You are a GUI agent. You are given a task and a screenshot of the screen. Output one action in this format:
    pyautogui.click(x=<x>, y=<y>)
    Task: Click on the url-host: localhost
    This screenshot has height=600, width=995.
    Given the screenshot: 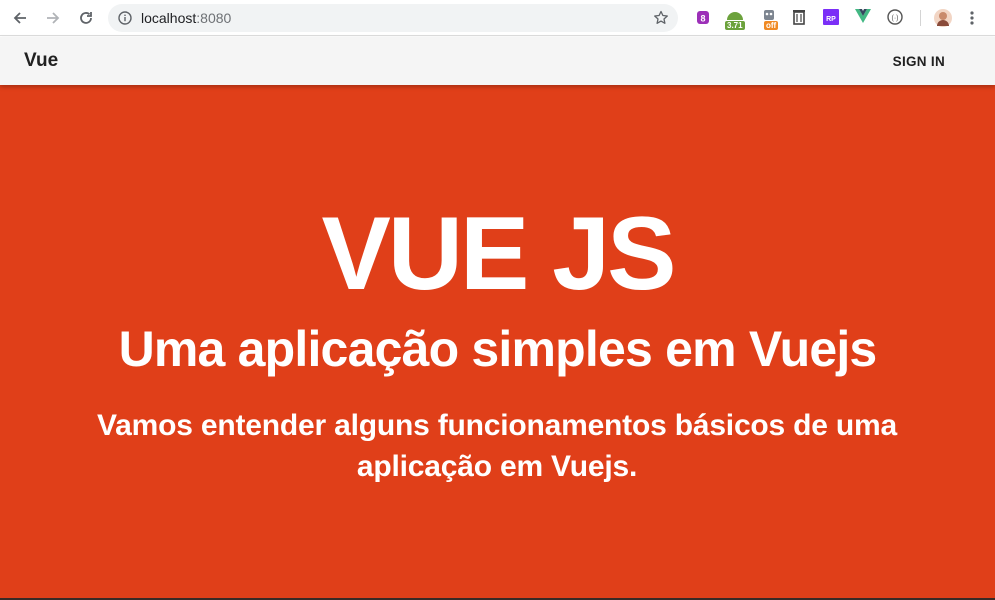 What is the action you would take?
    pyautogui.click(x=169, y=18)
    